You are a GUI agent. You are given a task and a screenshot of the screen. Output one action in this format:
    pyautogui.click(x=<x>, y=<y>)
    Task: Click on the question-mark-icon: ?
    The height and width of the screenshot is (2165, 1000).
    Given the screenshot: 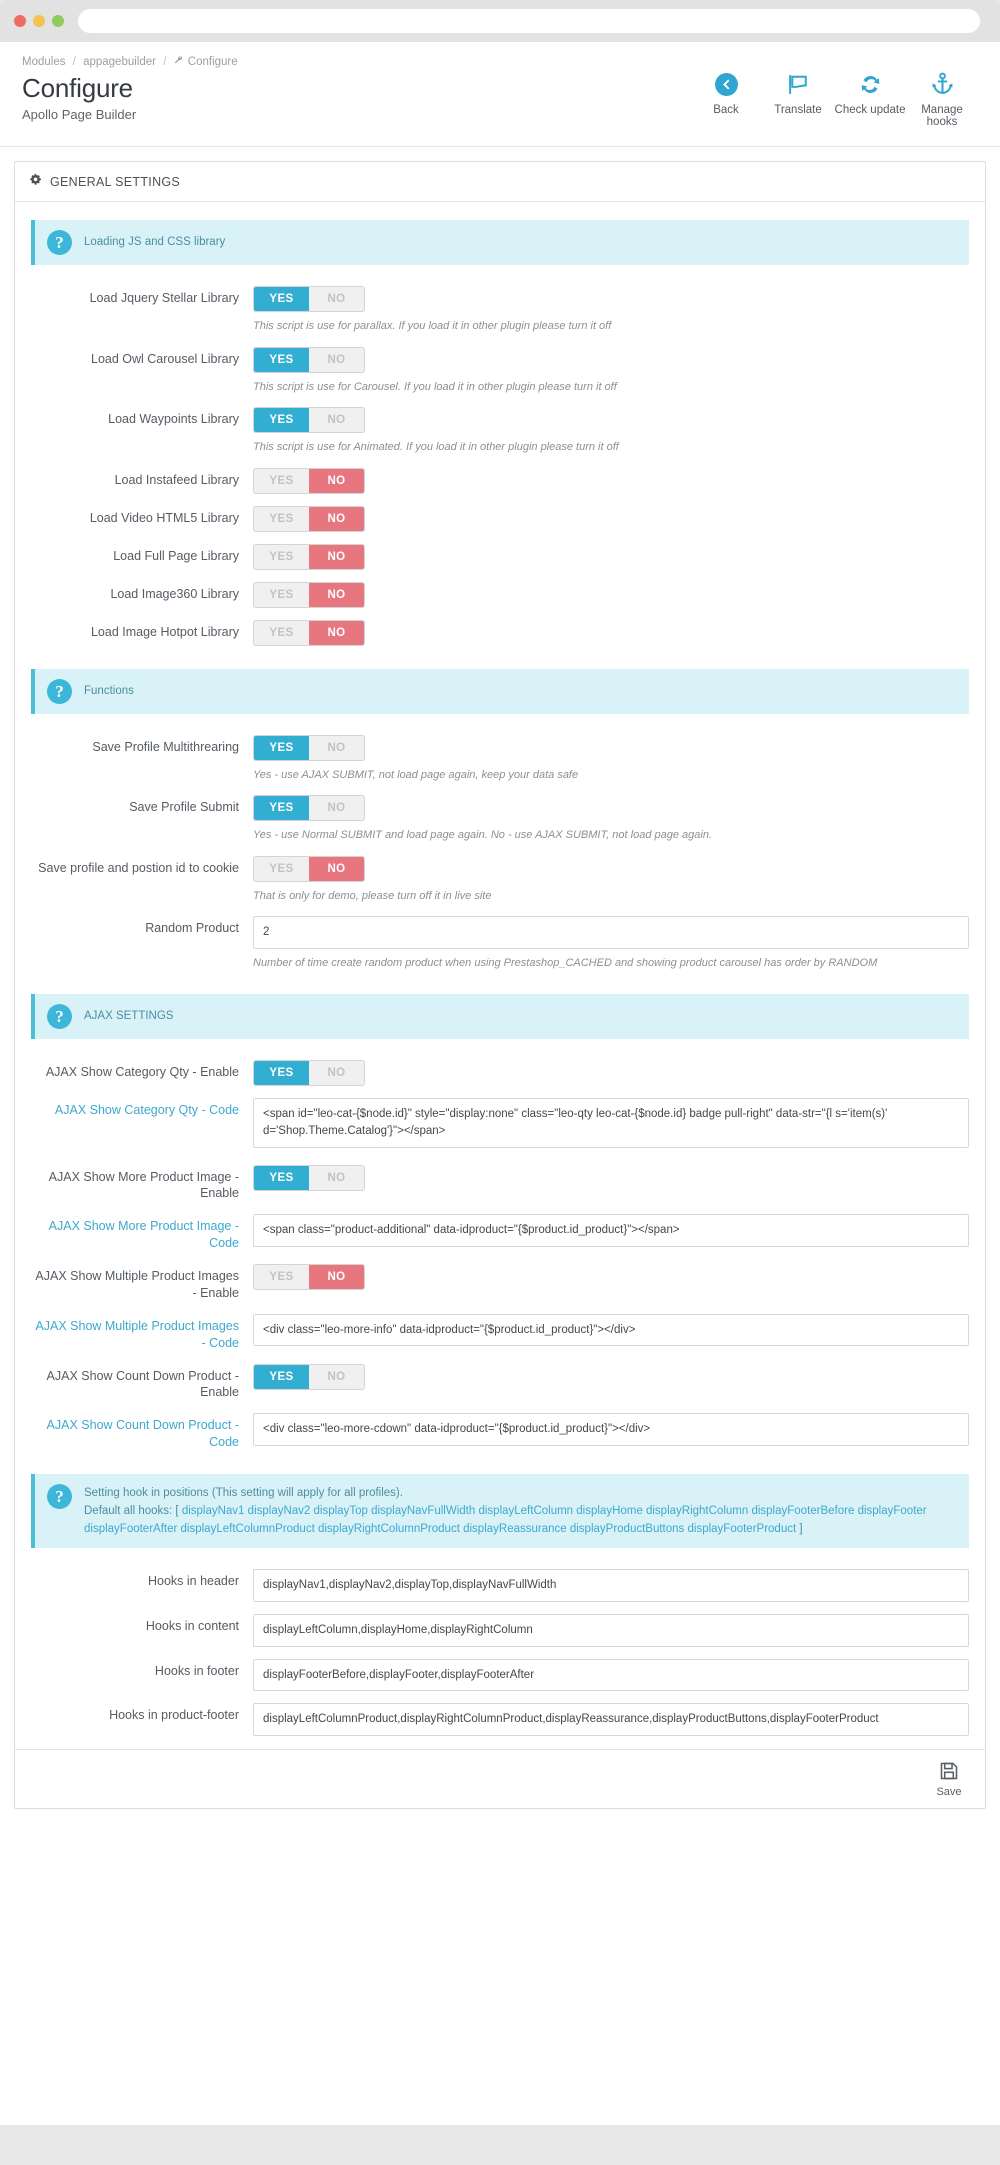 What is the action you would take?
    pyautogui.click(x=59, y=242)
    